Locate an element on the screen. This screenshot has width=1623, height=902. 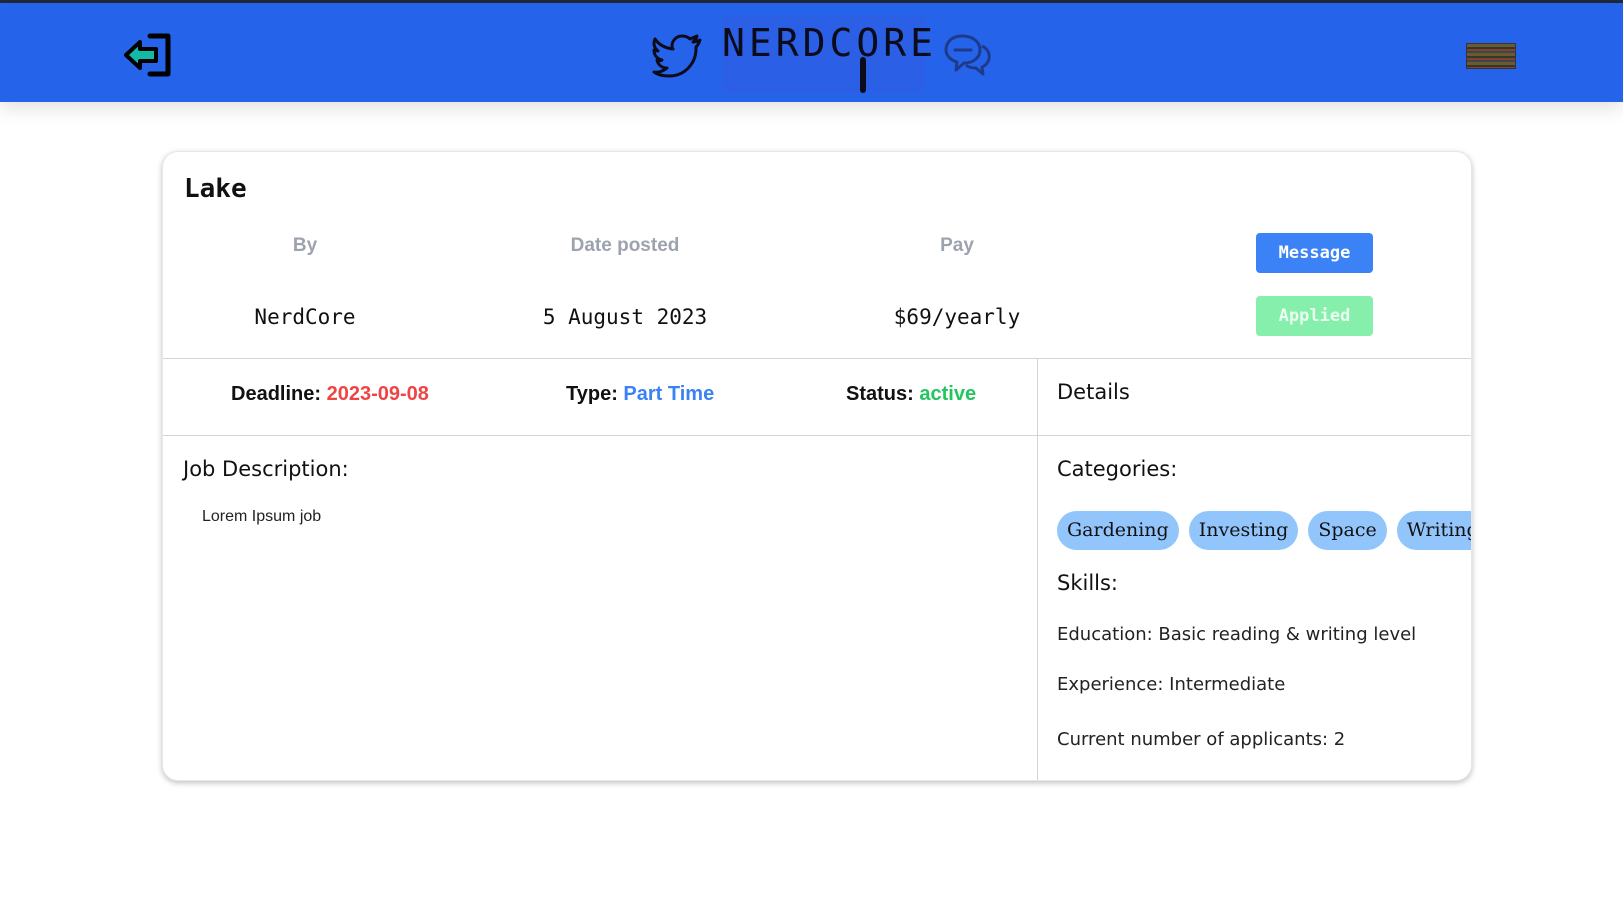
status-label: Status: is located at coordinates (880, 394).